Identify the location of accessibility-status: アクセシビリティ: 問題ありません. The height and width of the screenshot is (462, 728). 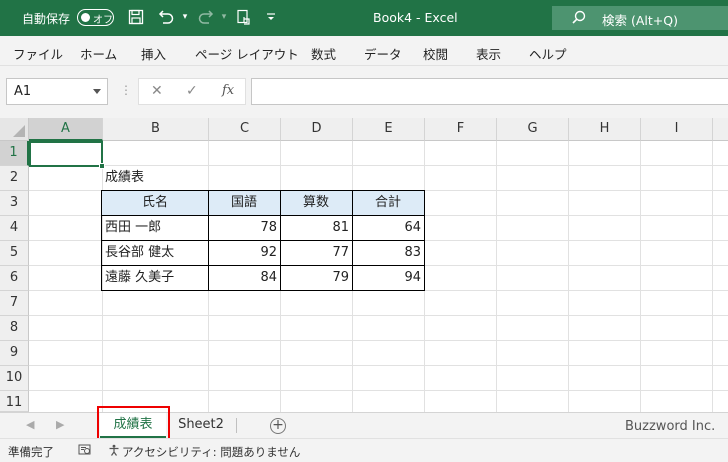
(211, 452).